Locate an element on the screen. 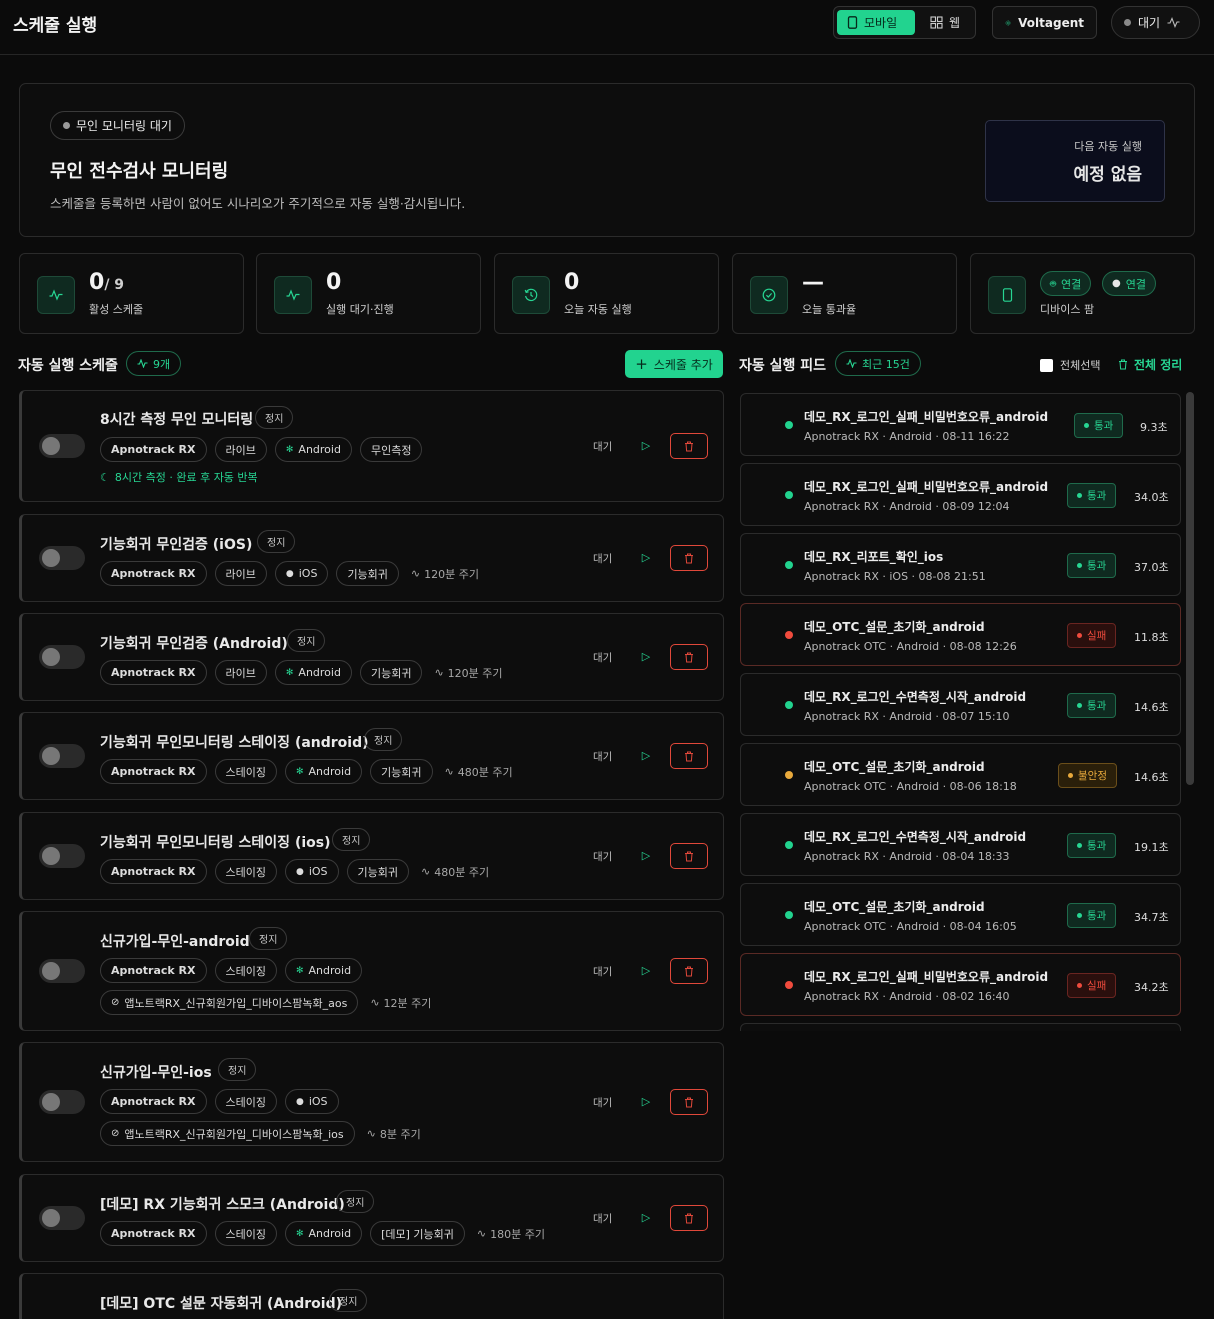  phone-icon is located at coordinates (1007, 295).